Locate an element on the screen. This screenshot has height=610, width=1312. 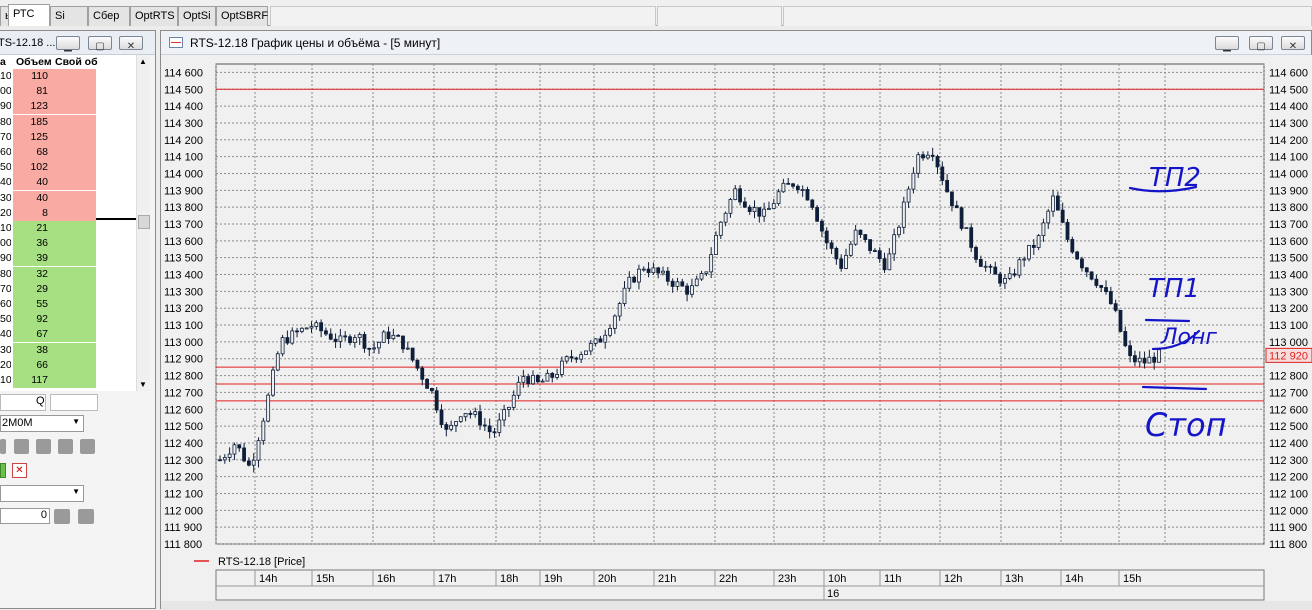
bid-row: 50 92 is located at coordinates (68, 320).